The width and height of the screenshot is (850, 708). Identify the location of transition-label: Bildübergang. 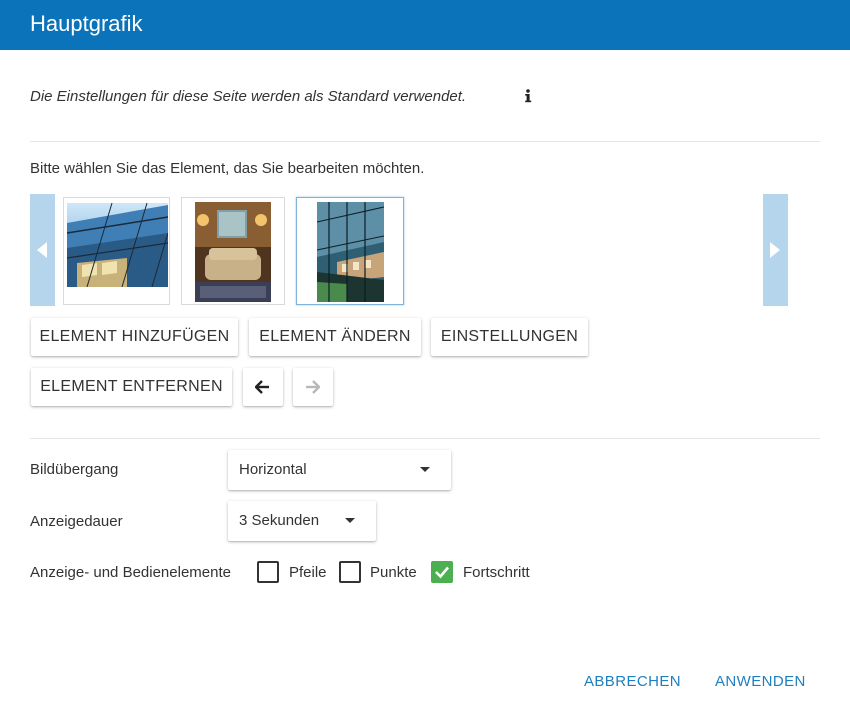
(74, 469).